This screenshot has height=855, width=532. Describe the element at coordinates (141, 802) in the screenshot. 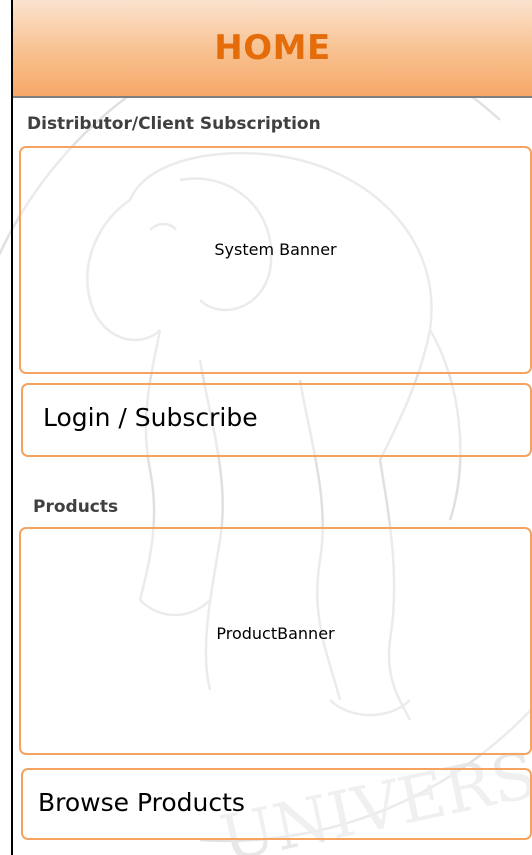

I see `browse-products-label: Browse Products` at that location.